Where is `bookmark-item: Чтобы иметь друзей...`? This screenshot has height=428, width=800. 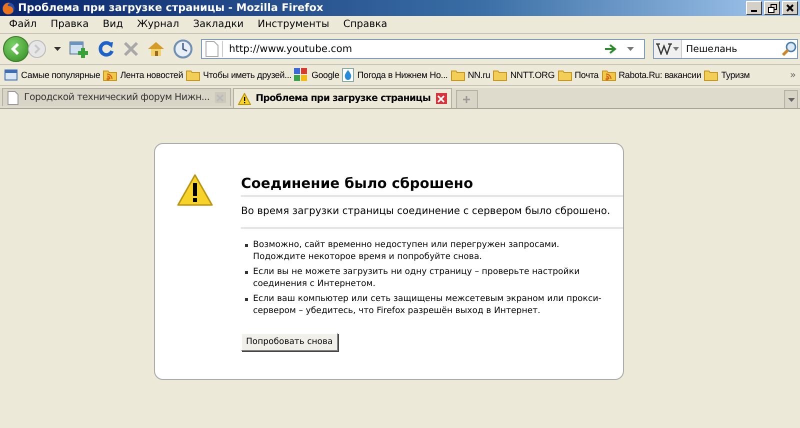 bookmark-item: Чтобы иметь друзей... is located at coordinates (239, 75).